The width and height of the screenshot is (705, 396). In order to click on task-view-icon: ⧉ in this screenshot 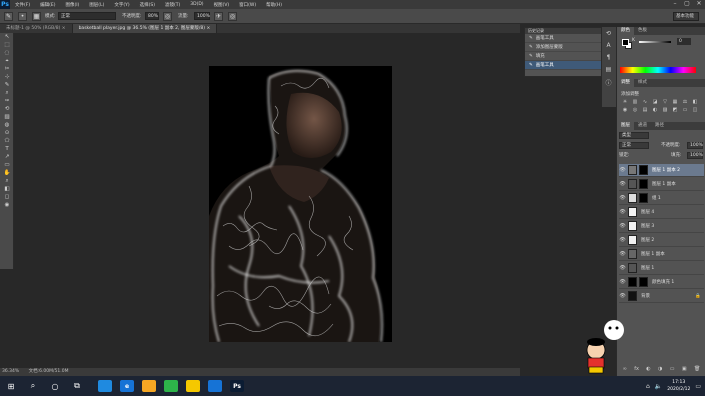, I will do `click(77, 386)`.